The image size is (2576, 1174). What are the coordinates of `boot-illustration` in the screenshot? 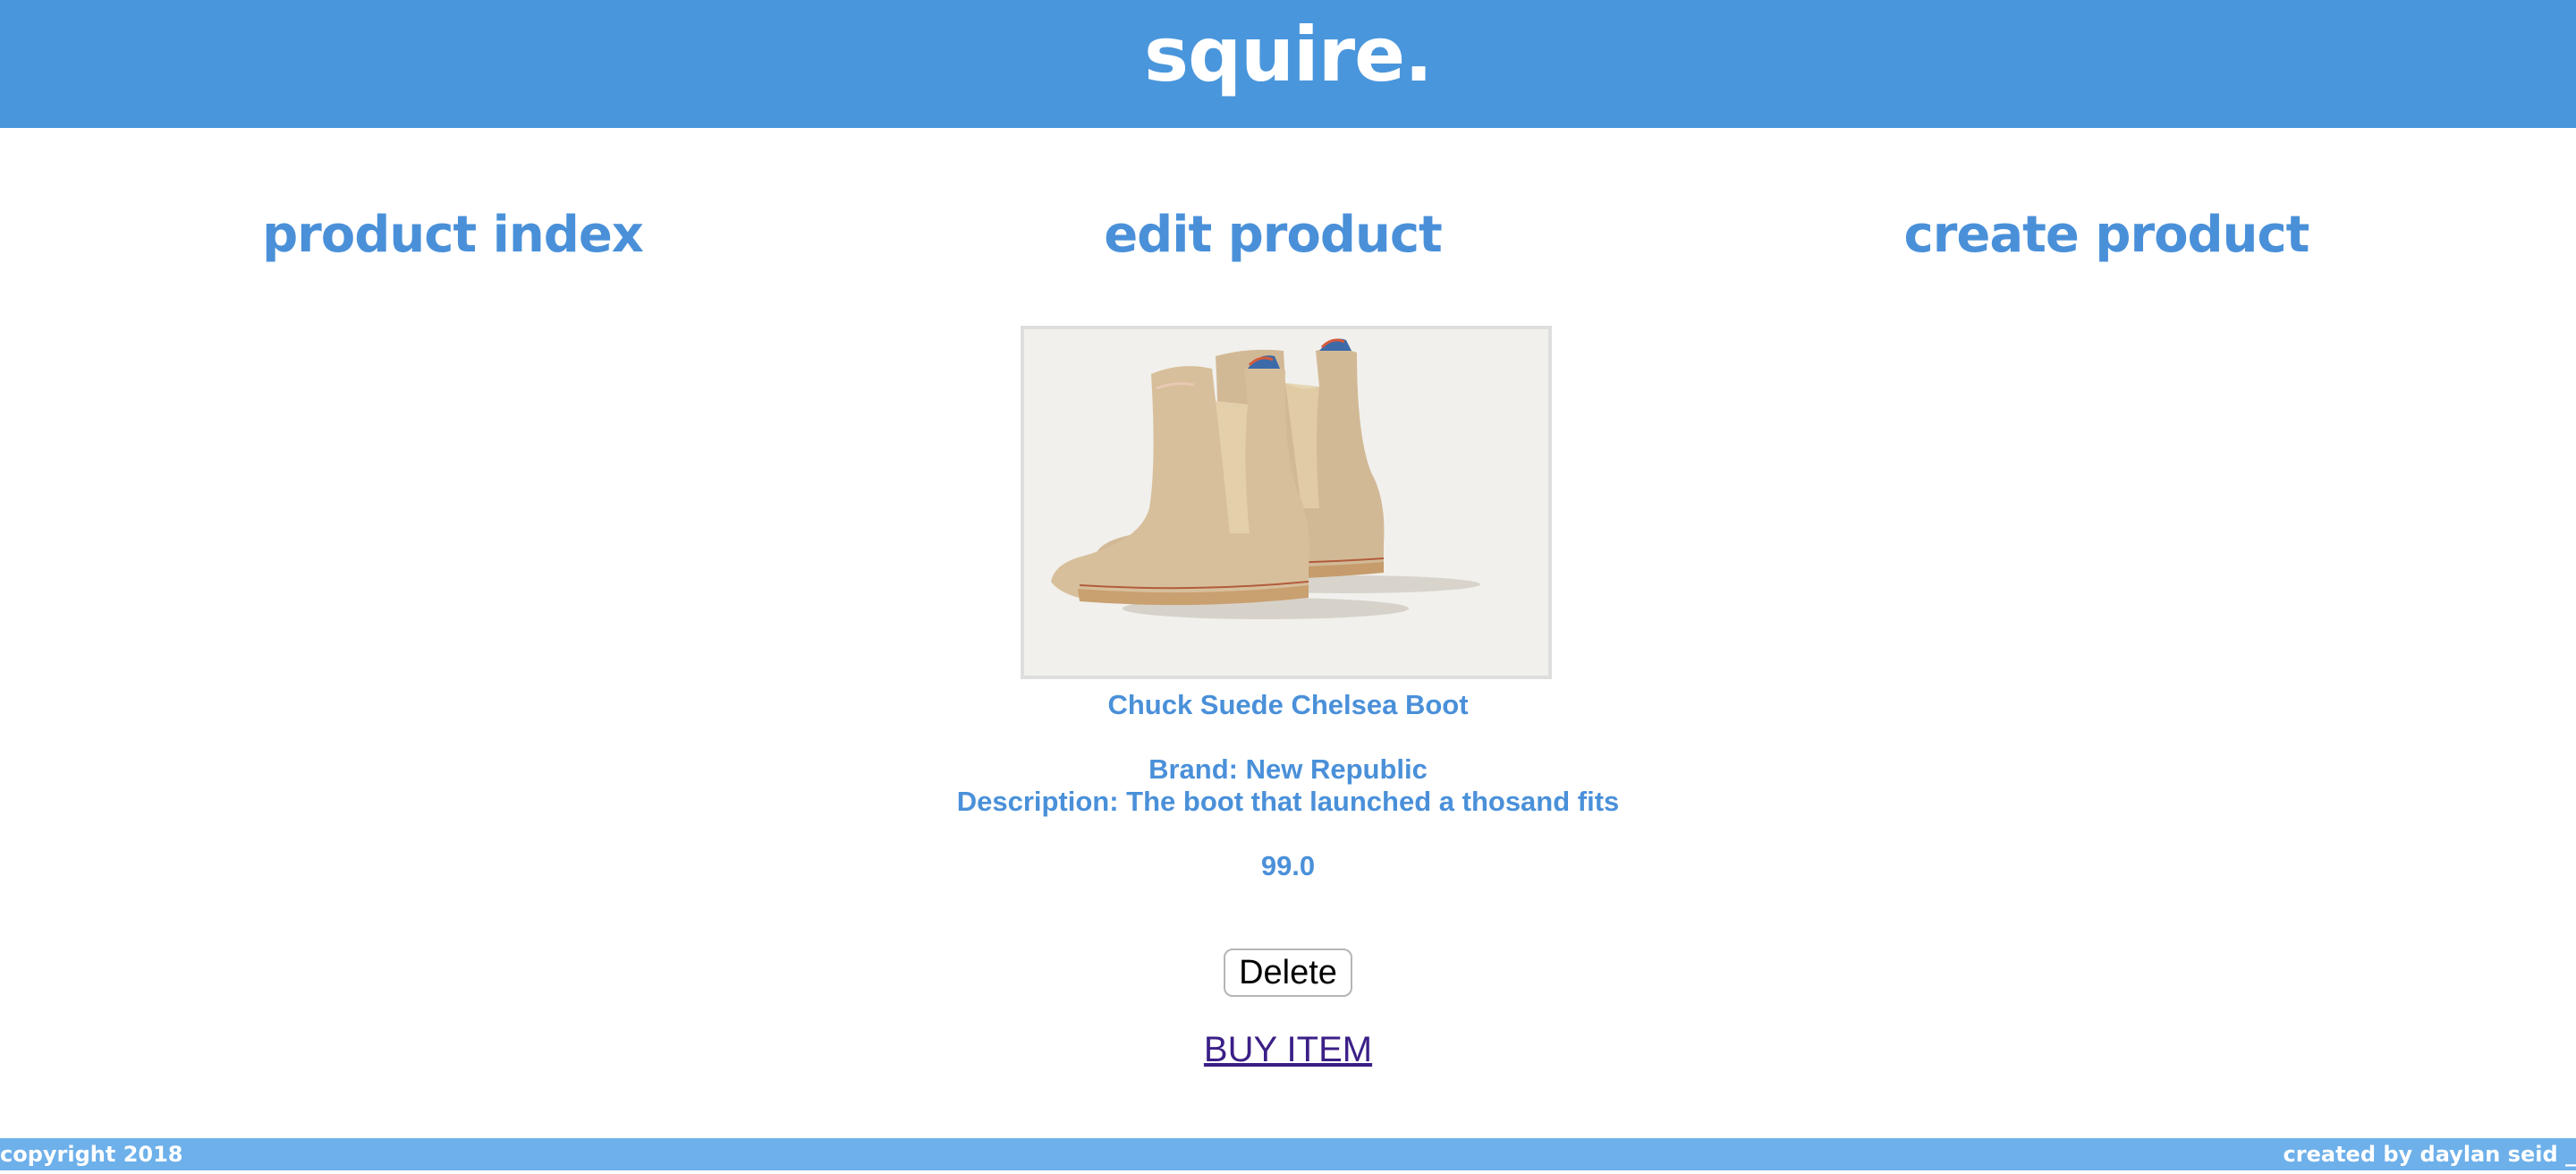 It's located at (1286, 502).